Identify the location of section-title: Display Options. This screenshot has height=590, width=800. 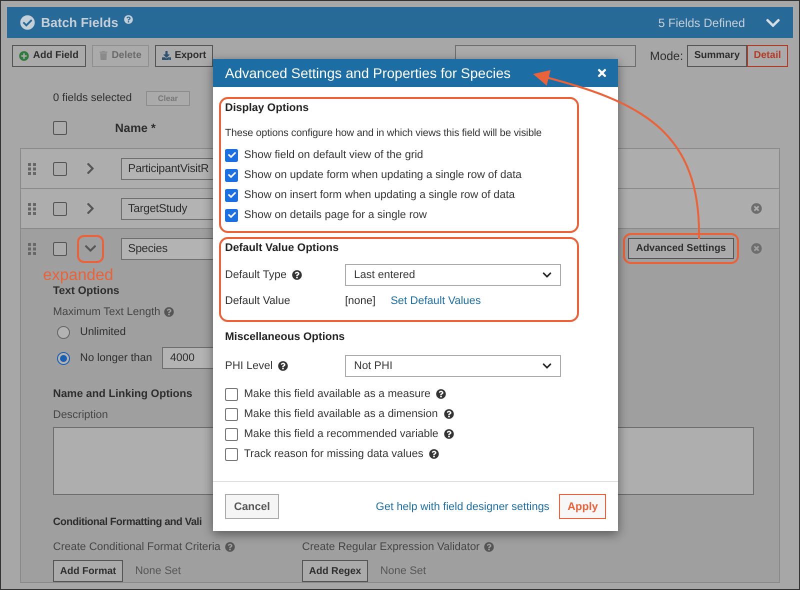
(267, 108).